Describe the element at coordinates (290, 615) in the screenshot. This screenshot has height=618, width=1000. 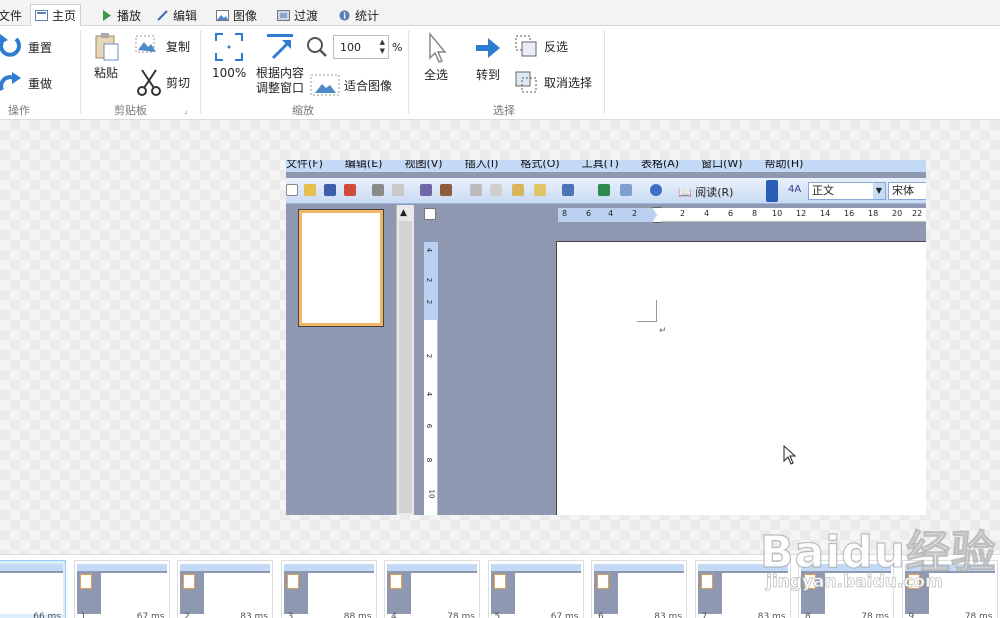
I see `frame-index: 3` at that location.